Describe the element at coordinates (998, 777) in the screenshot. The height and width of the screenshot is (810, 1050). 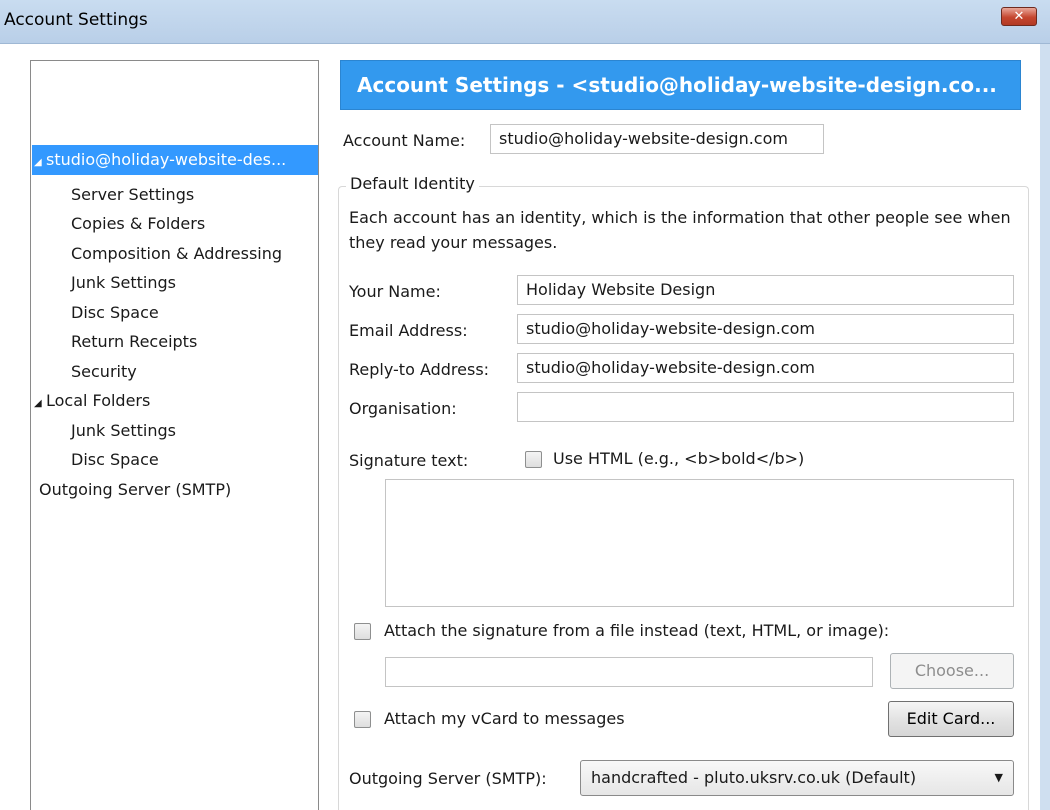
I see `dropdown-arrow-icon: ▼` at that location.